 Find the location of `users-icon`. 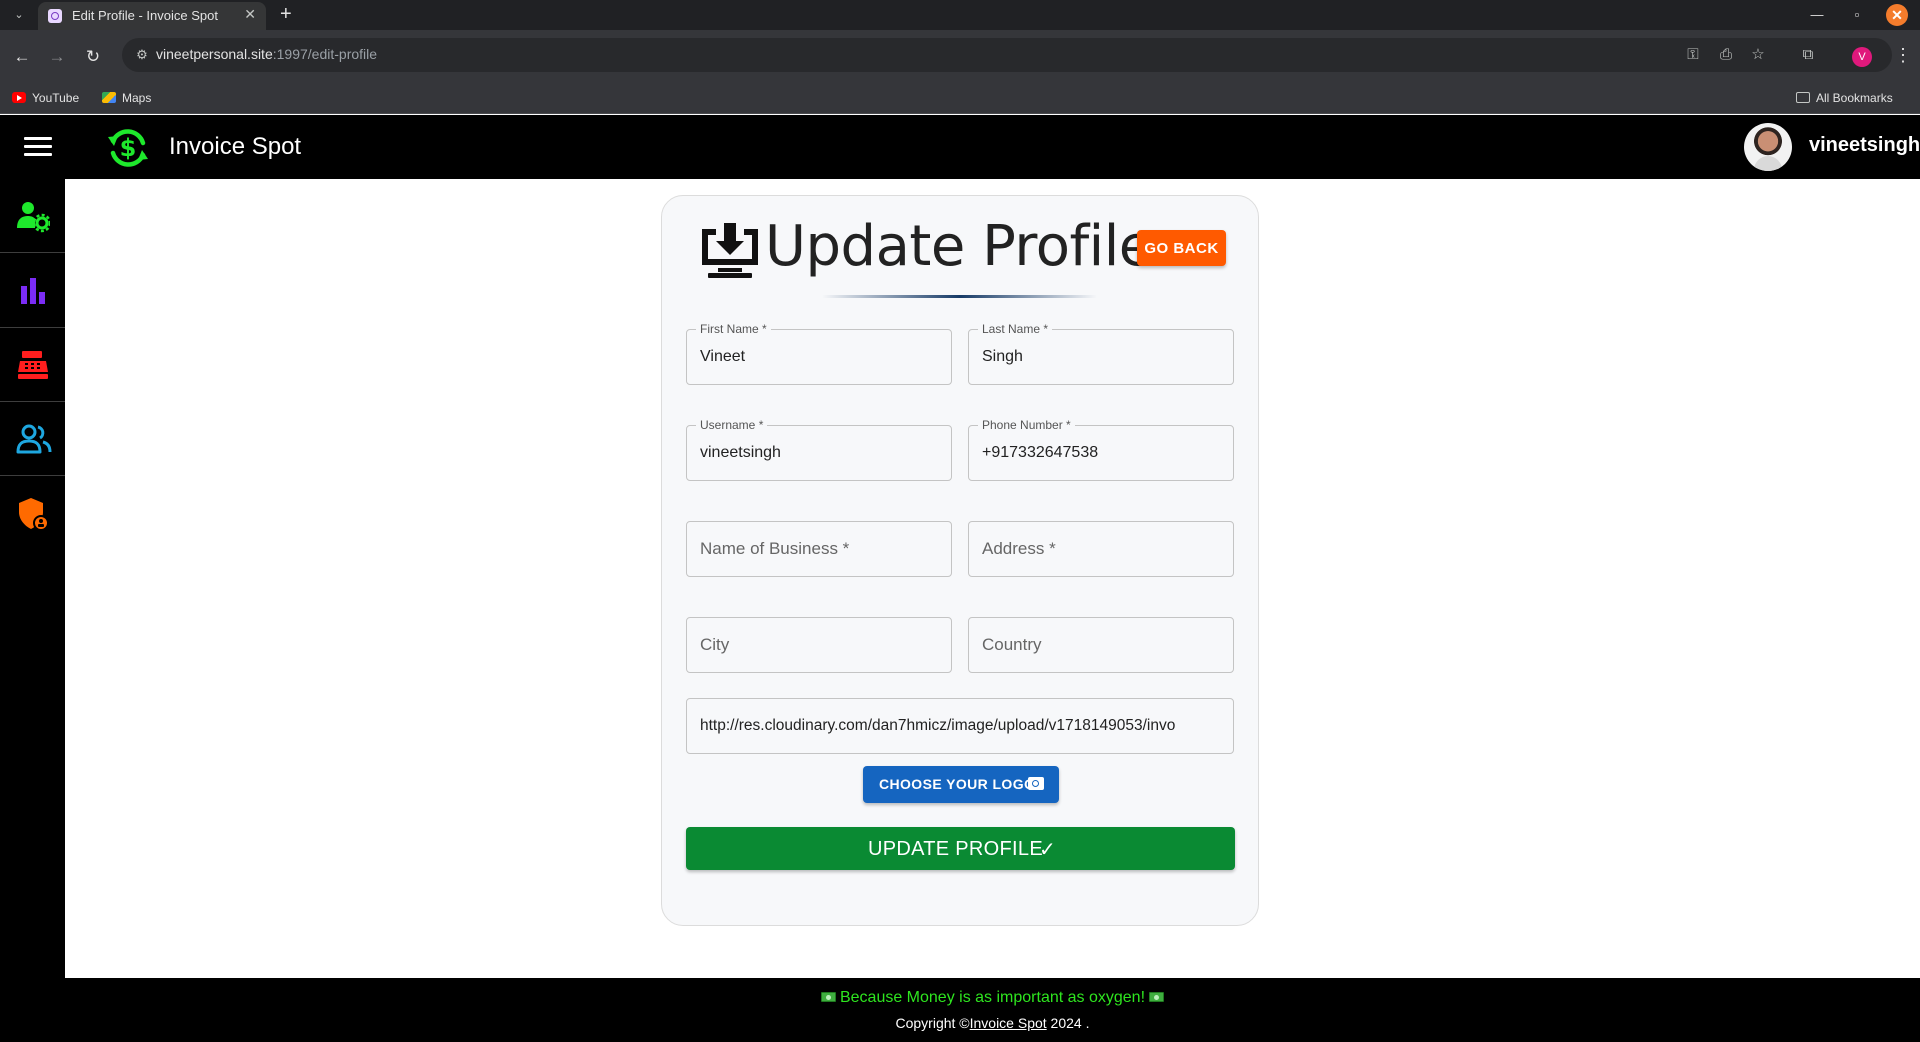

users-icon is located at coordinates (34, 439).